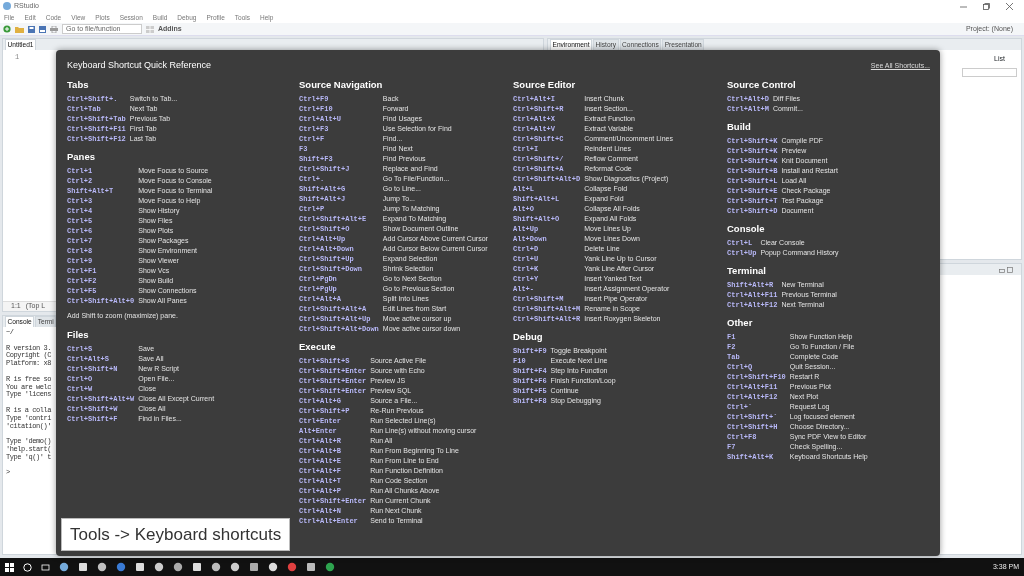  What do you see at coordinates (1009, 6) in the screenshot?
I see `close-icon` at bounding box center [1009, 6].